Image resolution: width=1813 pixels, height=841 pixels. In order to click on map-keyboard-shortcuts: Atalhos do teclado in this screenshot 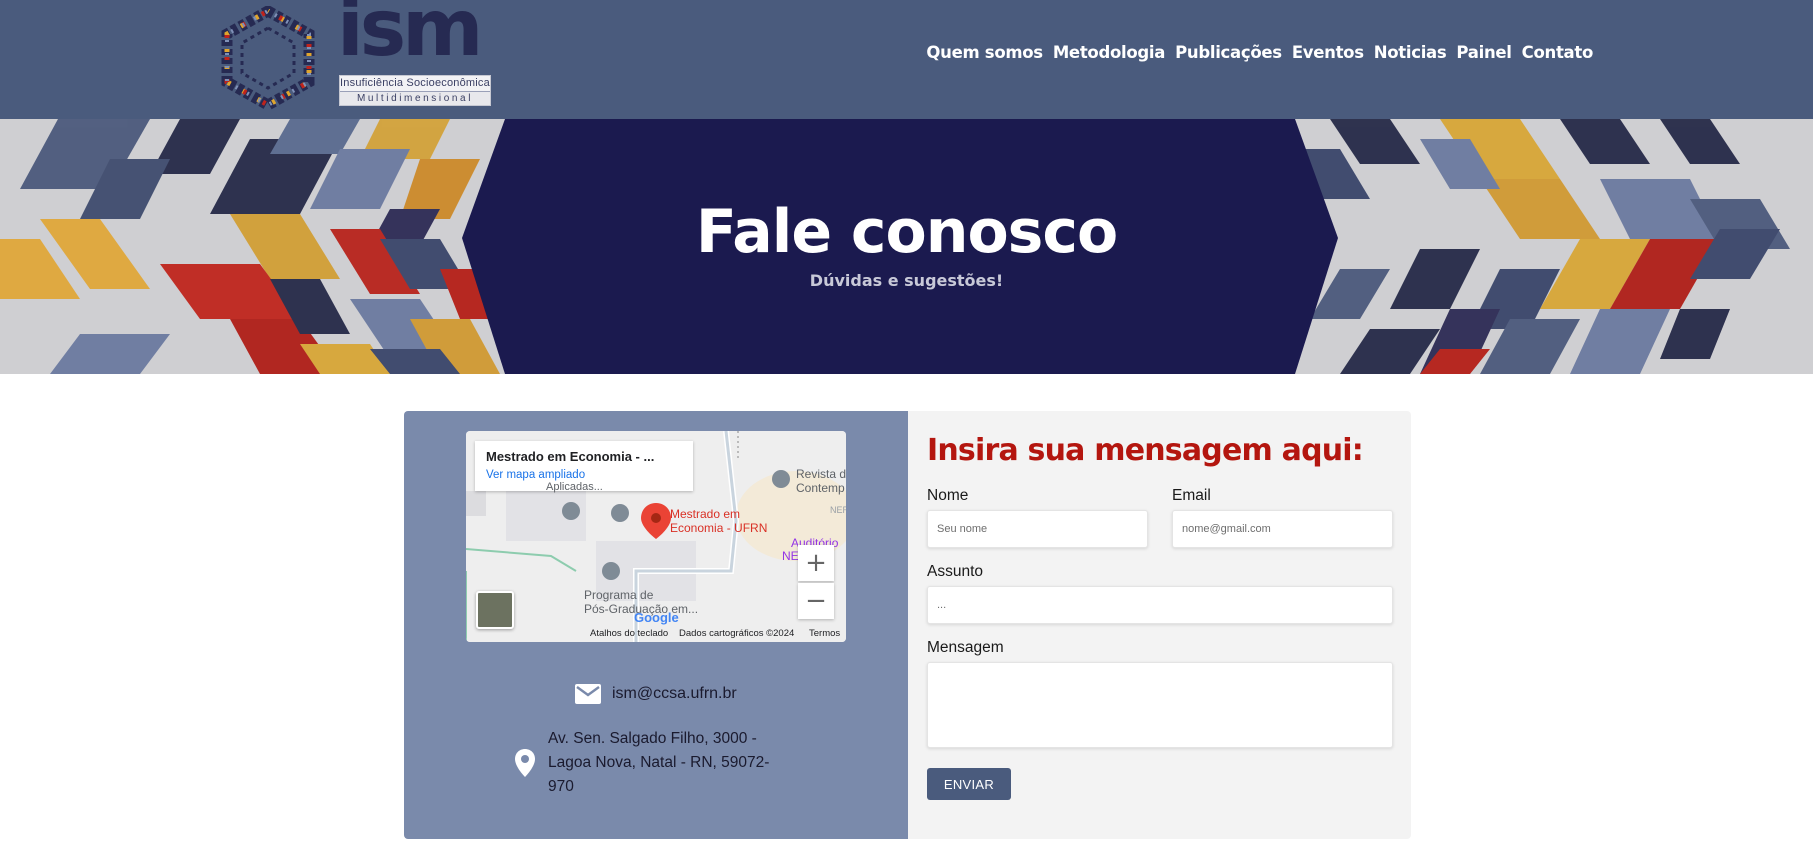, I will do `click(629, 633)`.